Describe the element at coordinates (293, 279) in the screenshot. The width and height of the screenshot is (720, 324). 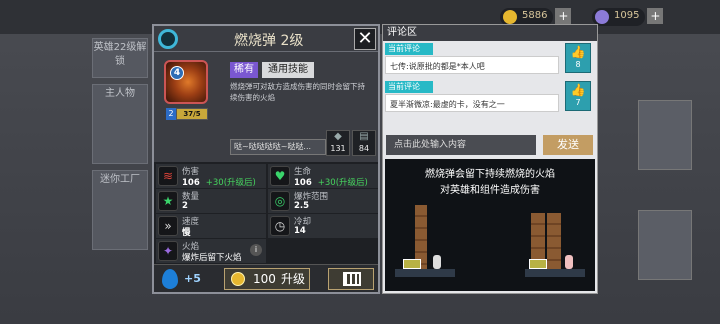
I see `upgrade-label: 升级` at that location.